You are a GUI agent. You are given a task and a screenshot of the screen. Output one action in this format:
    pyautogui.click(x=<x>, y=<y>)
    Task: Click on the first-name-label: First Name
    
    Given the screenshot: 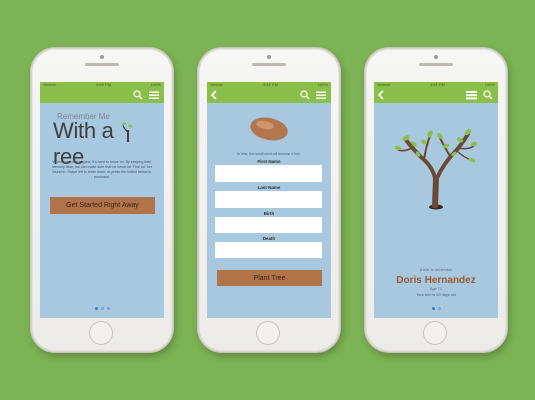 What is the action you would take?
    pyautogui.click(x=269, y=161)
    